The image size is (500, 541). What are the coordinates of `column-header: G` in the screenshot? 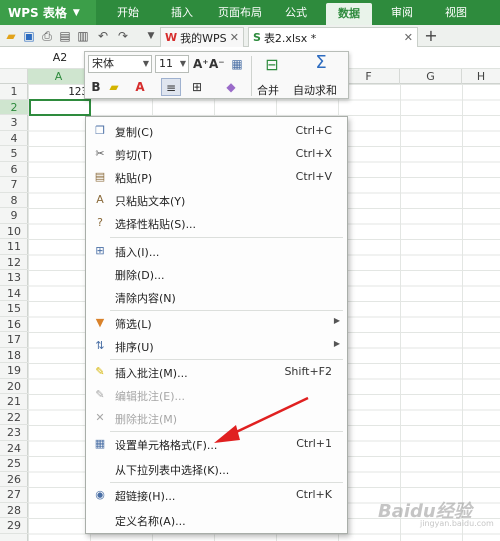 It's located at (431, 76).